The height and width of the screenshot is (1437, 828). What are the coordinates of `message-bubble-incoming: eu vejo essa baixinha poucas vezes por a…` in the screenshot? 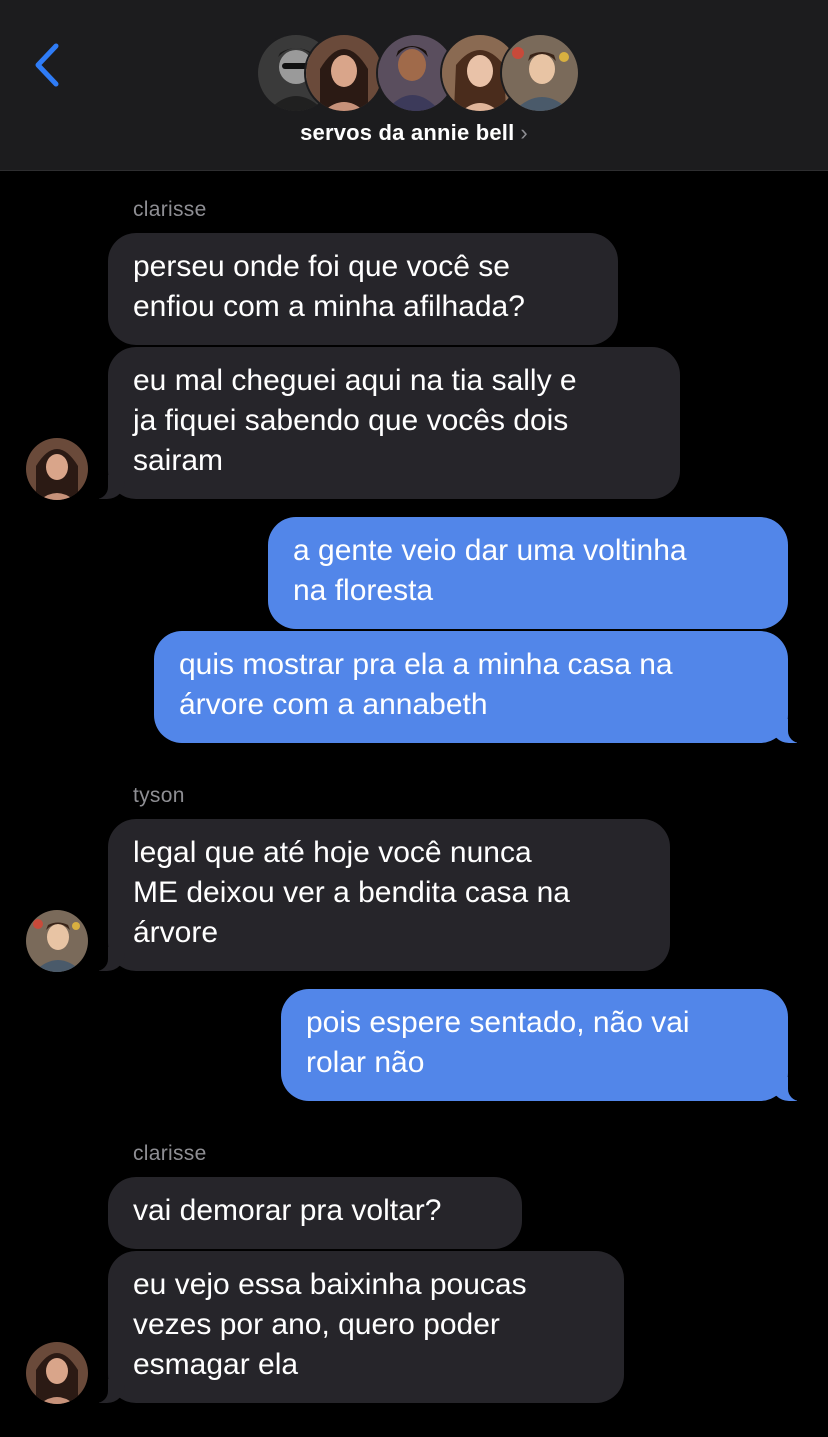 It's located at (354, 1327).